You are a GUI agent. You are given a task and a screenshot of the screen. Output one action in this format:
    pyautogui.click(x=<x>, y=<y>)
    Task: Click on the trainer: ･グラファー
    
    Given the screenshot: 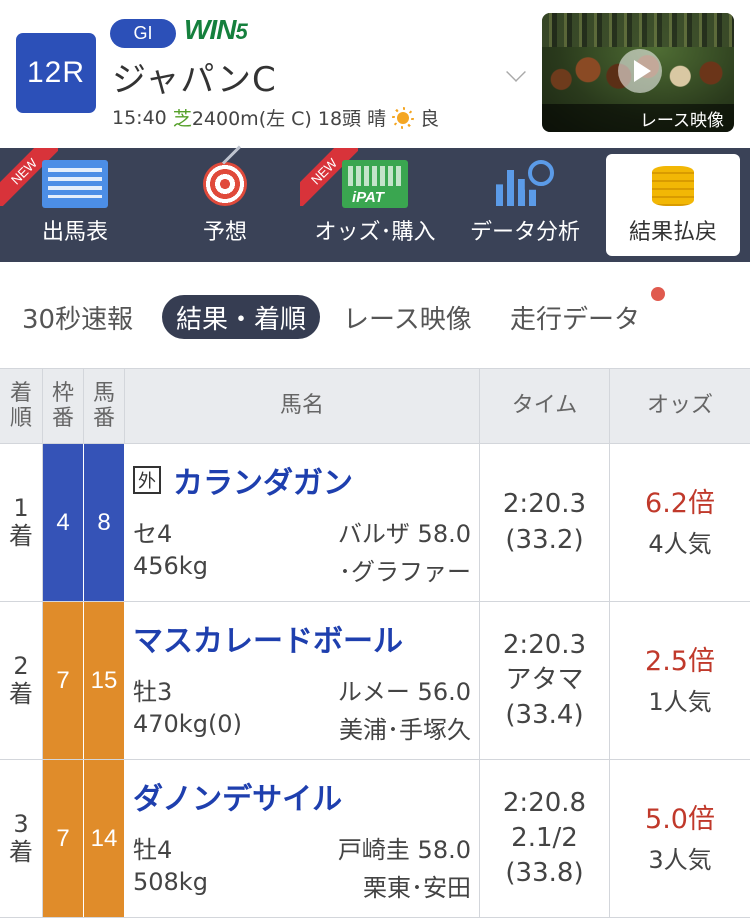 What is the action you would take?
    pyautogui.click(x=405, y=572)
    